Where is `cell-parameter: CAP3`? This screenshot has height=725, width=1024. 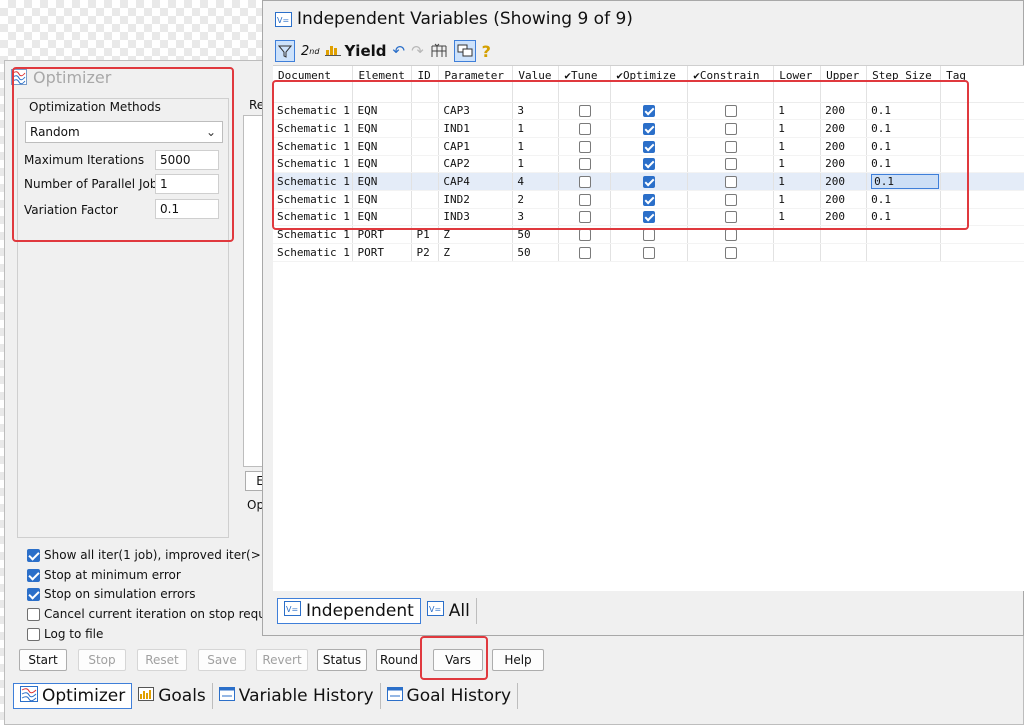 cell-parameter: CAP3 is located at coordinates (476, 111).